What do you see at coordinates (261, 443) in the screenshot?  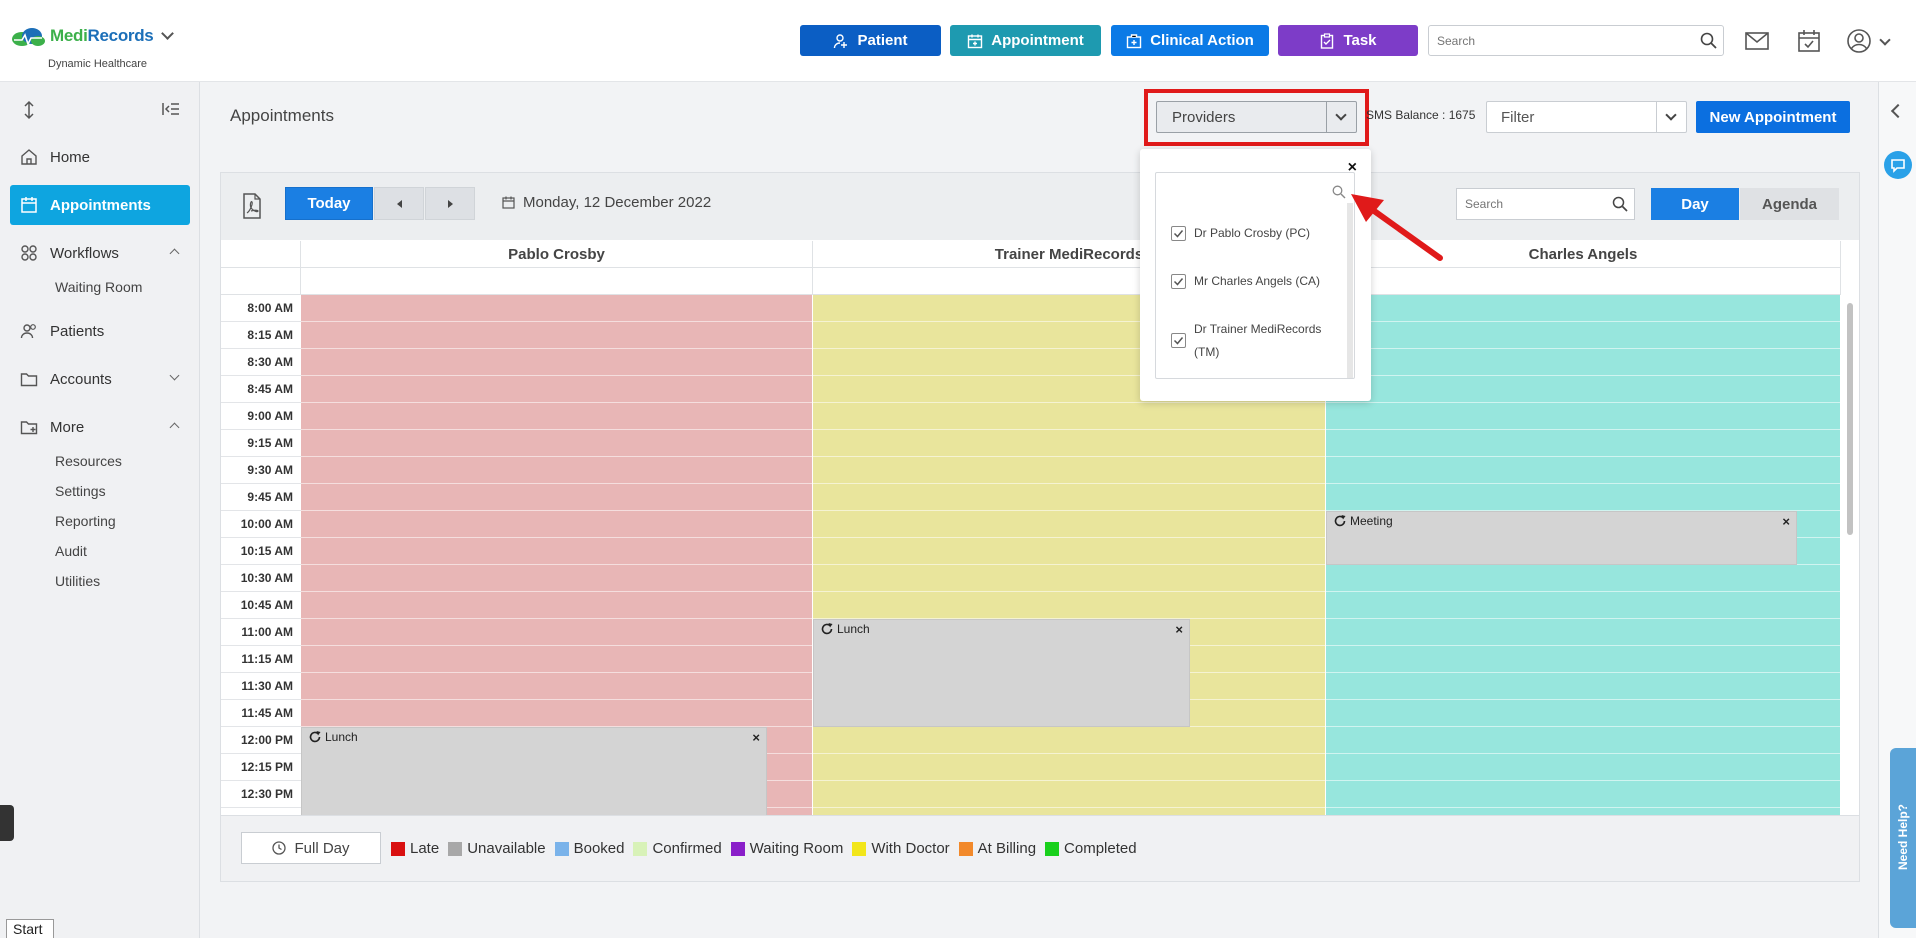 I see `time-slot-label: 9:15 AM` at bounding box center [261, 443].